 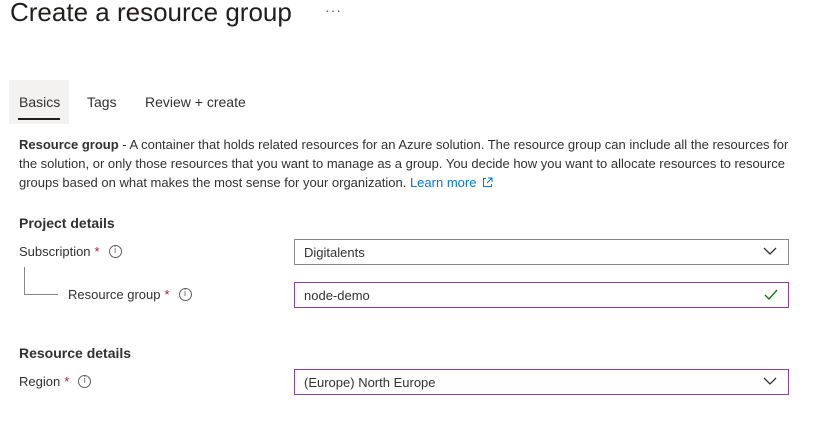 What do you see at coordinates (40, 381) in the screenshot?
I see `region-label: Region` at bounding box center [40, 381].